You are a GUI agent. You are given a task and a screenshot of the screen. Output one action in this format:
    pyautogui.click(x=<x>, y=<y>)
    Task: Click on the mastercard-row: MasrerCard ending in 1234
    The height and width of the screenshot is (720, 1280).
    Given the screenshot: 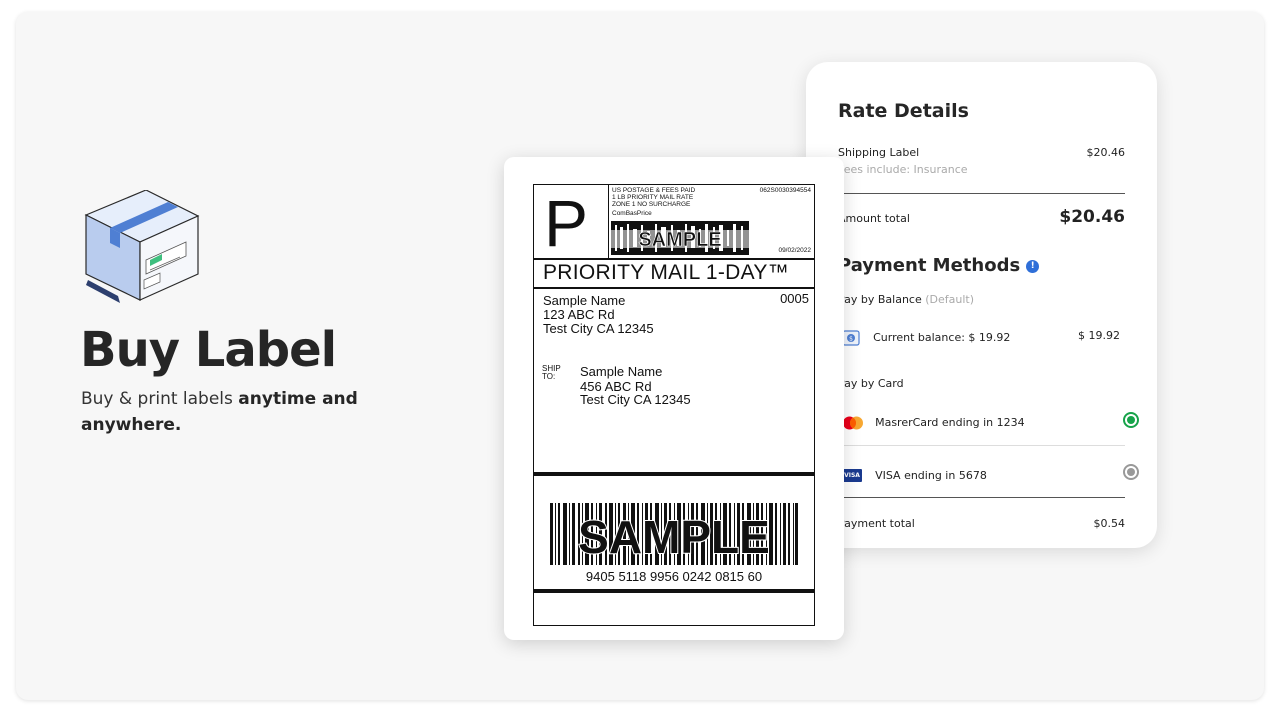 What is the action you would take?
    pyautogui.click(x=933, y=421)
    